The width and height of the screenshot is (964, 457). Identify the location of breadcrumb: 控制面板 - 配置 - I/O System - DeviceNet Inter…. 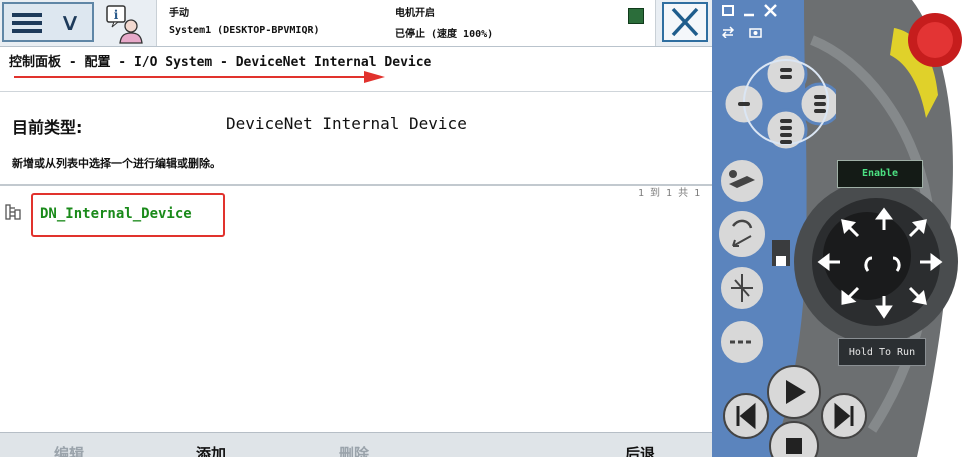
(220, 62).